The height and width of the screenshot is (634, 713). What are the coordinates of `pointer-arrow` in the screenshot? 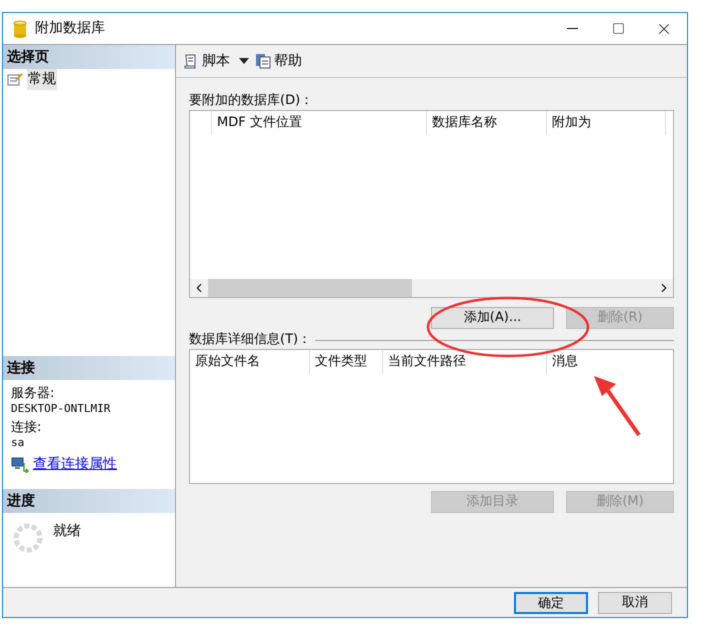 It's located at (617, 406).